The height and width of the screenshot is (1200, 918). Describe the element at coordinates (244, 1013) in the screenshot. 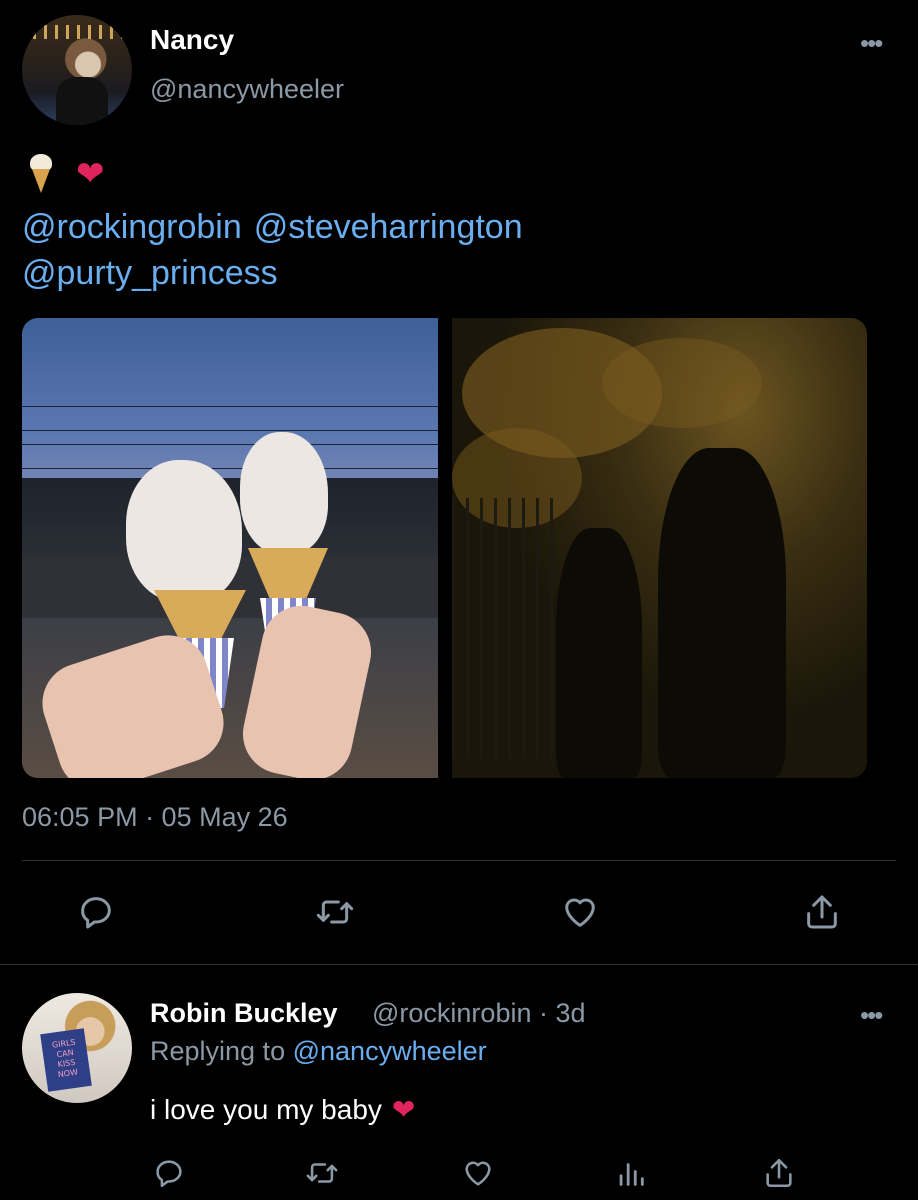

I see `reply-author-name: Robin Buckley` at that location.